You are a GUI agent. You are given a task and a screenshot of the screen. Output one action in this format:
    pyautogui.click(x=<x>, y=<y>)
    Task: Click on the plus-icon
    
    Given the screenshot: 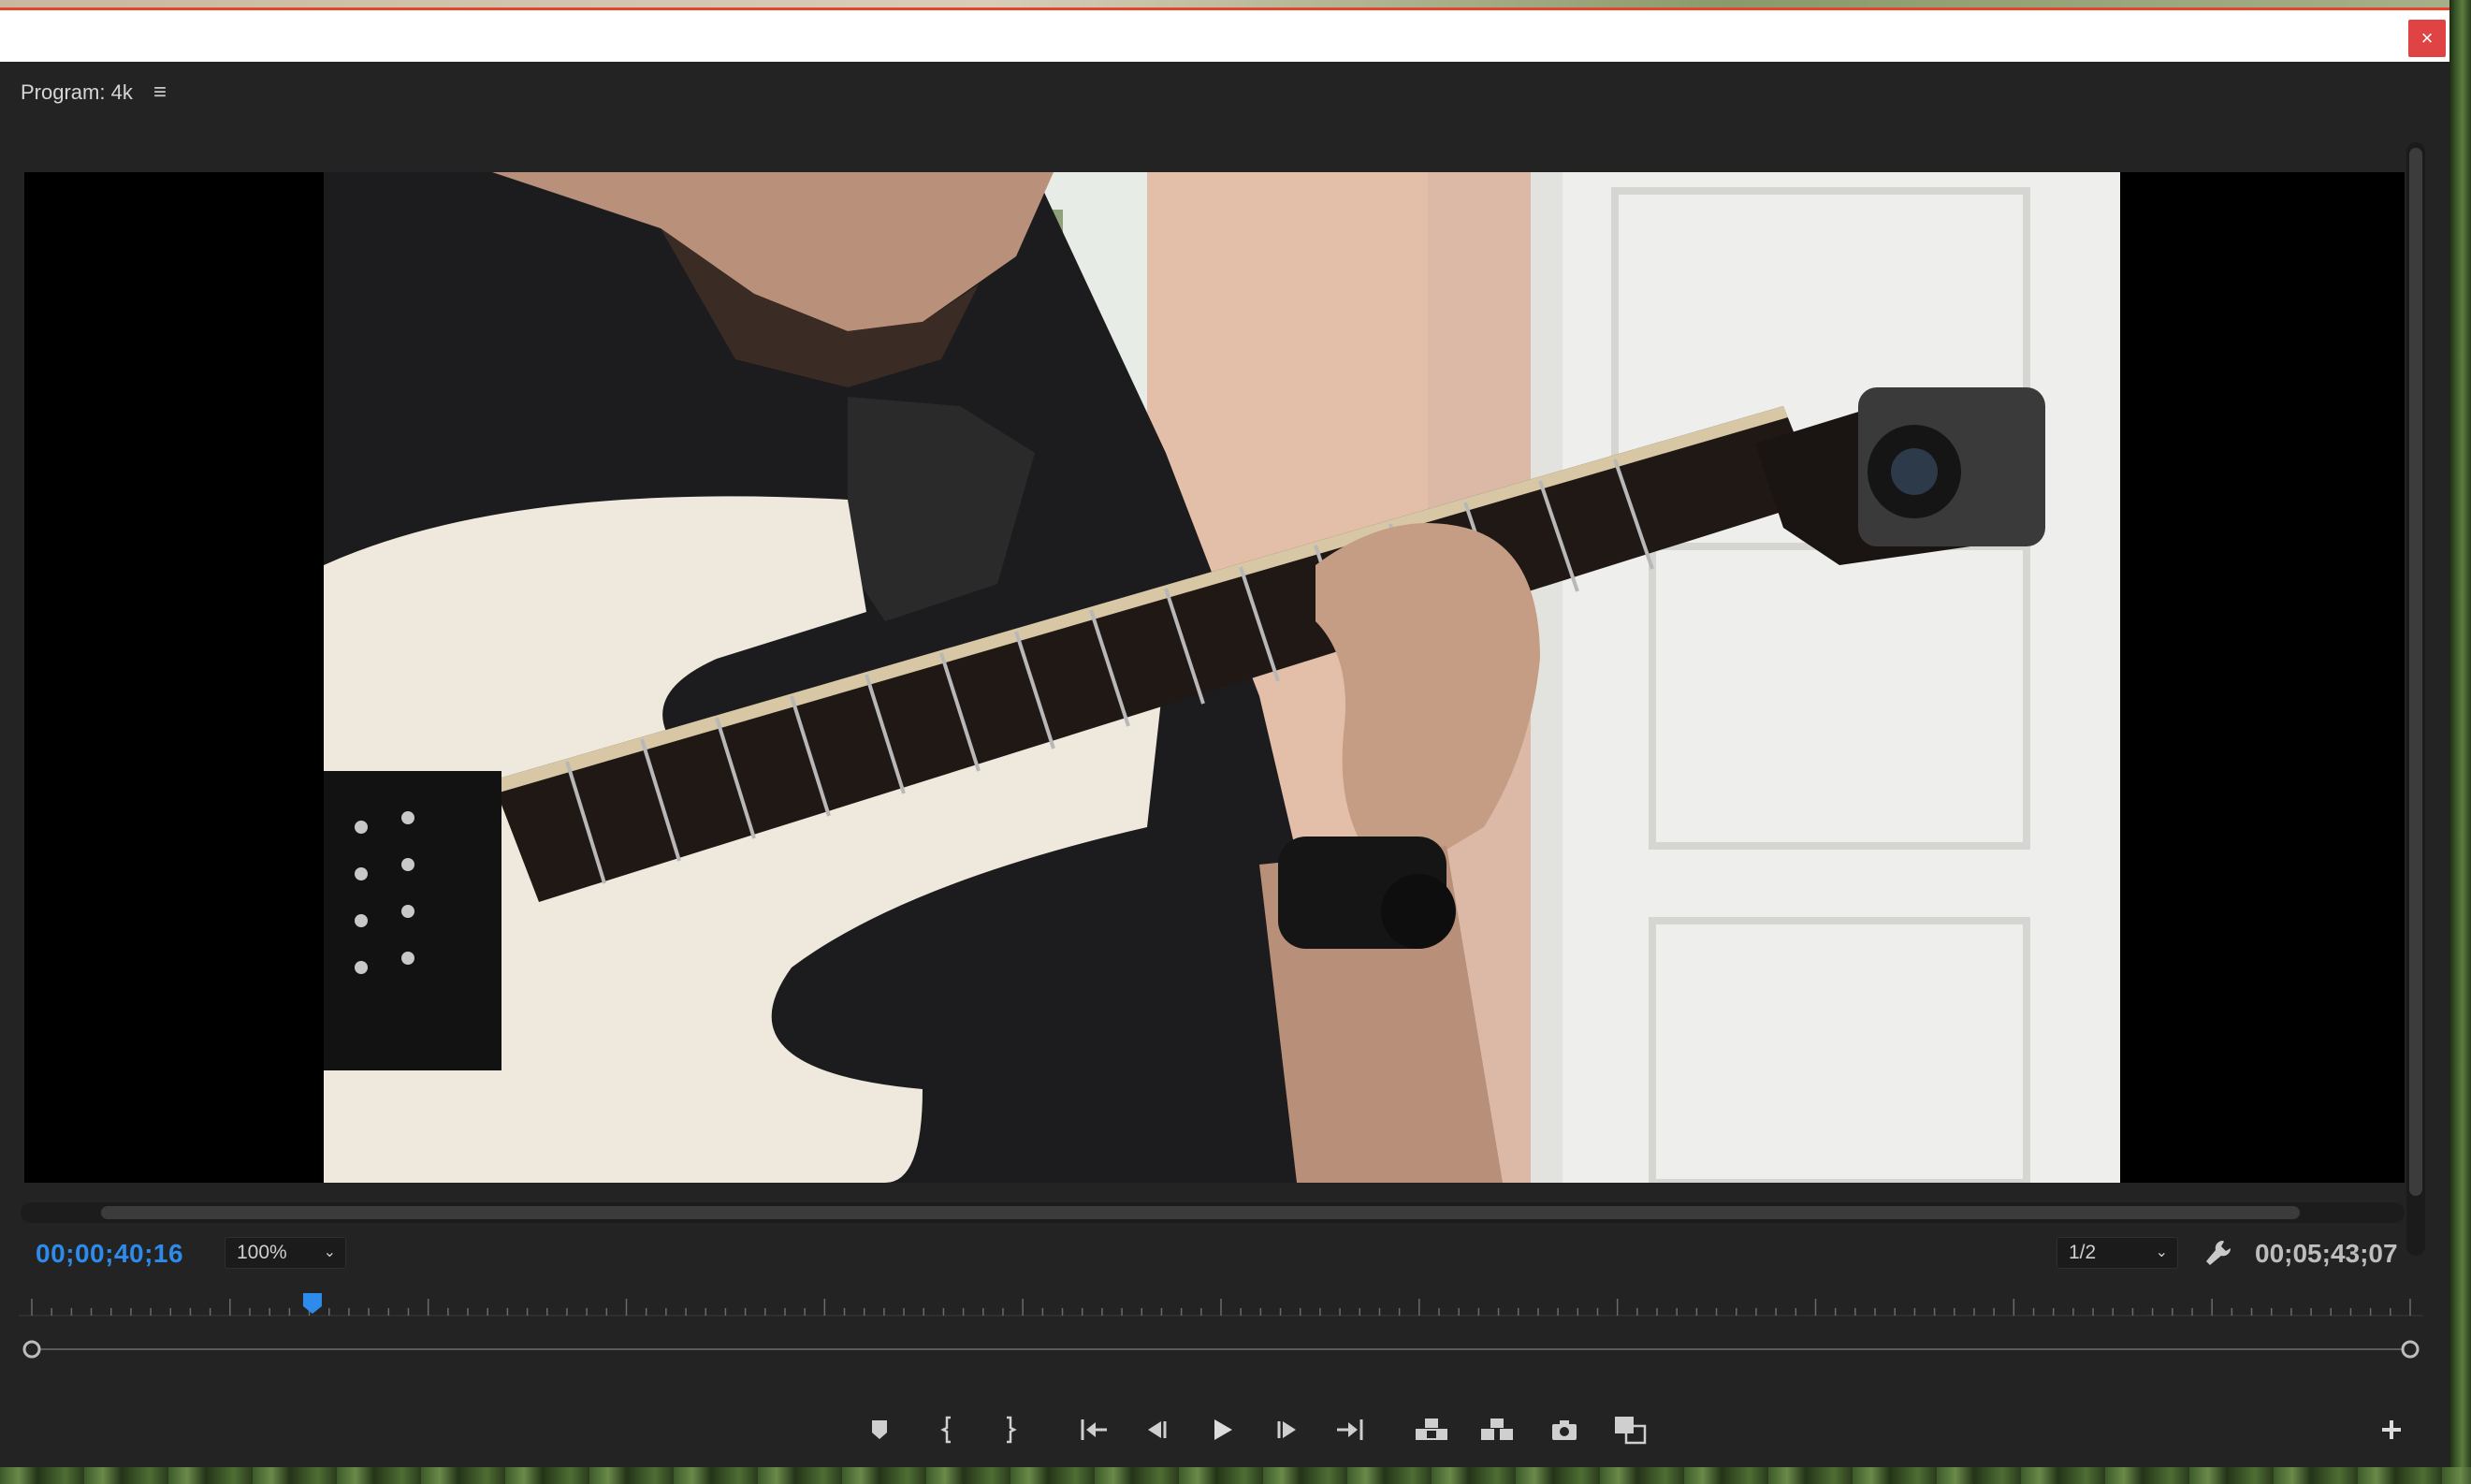 What is the action you would take?
    pyautogui.click(x=2391, y=1429)
    